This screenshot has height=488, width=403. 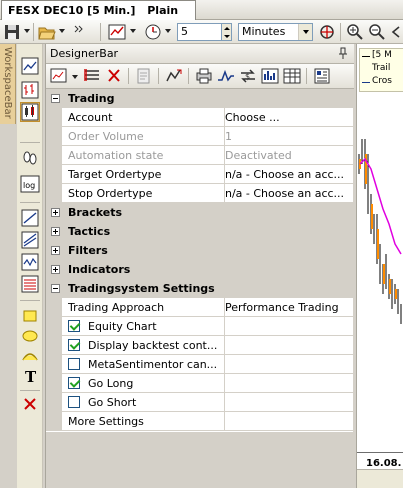 What do you see at coordinates (380, 452) in the screenshot?
I see `chart-time-axis` at bounding box center [380, 452].